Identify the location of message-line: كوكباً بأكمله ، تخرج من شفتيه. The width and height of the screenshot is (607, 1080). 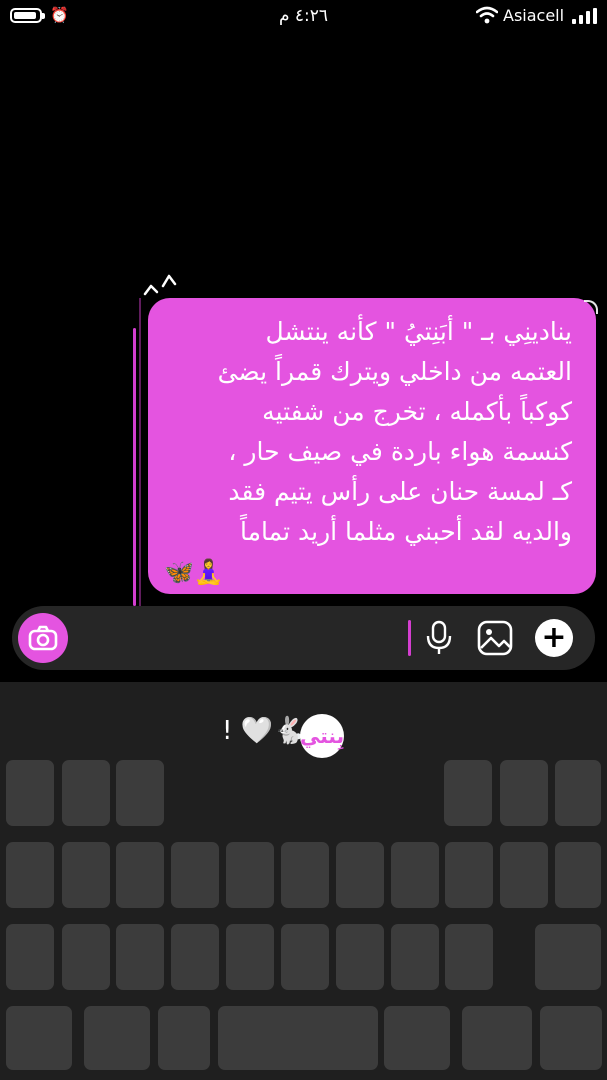
(417, 411).